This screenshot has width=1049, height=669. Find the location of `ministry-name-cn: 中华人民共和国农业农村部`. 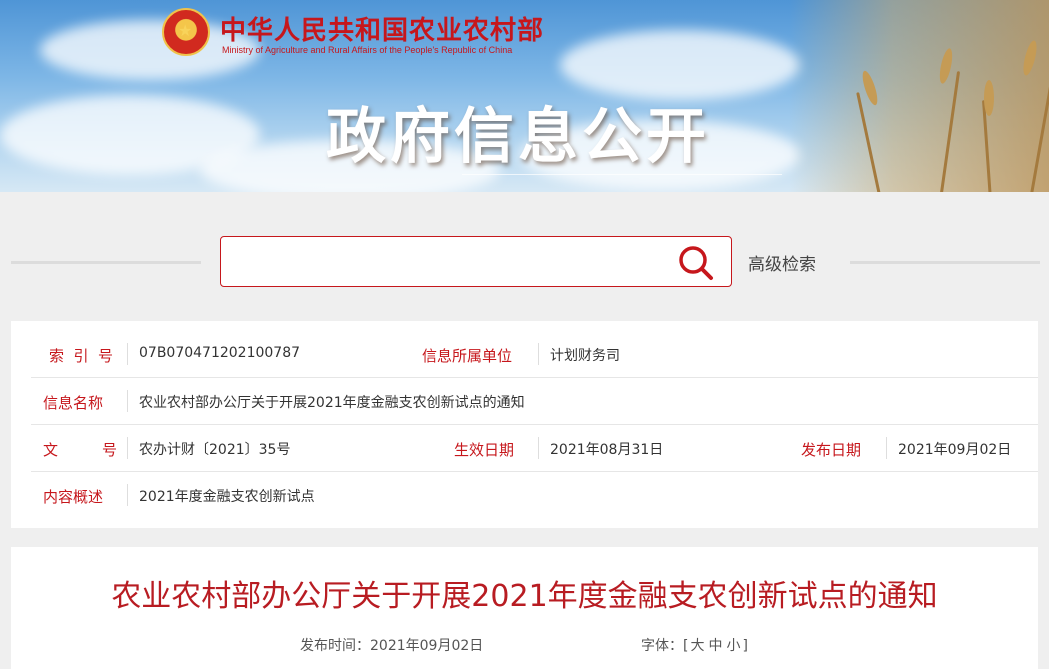

ministry-name-cn: 中华人民共和国农业农村部 is located at coordinates (382, 28).